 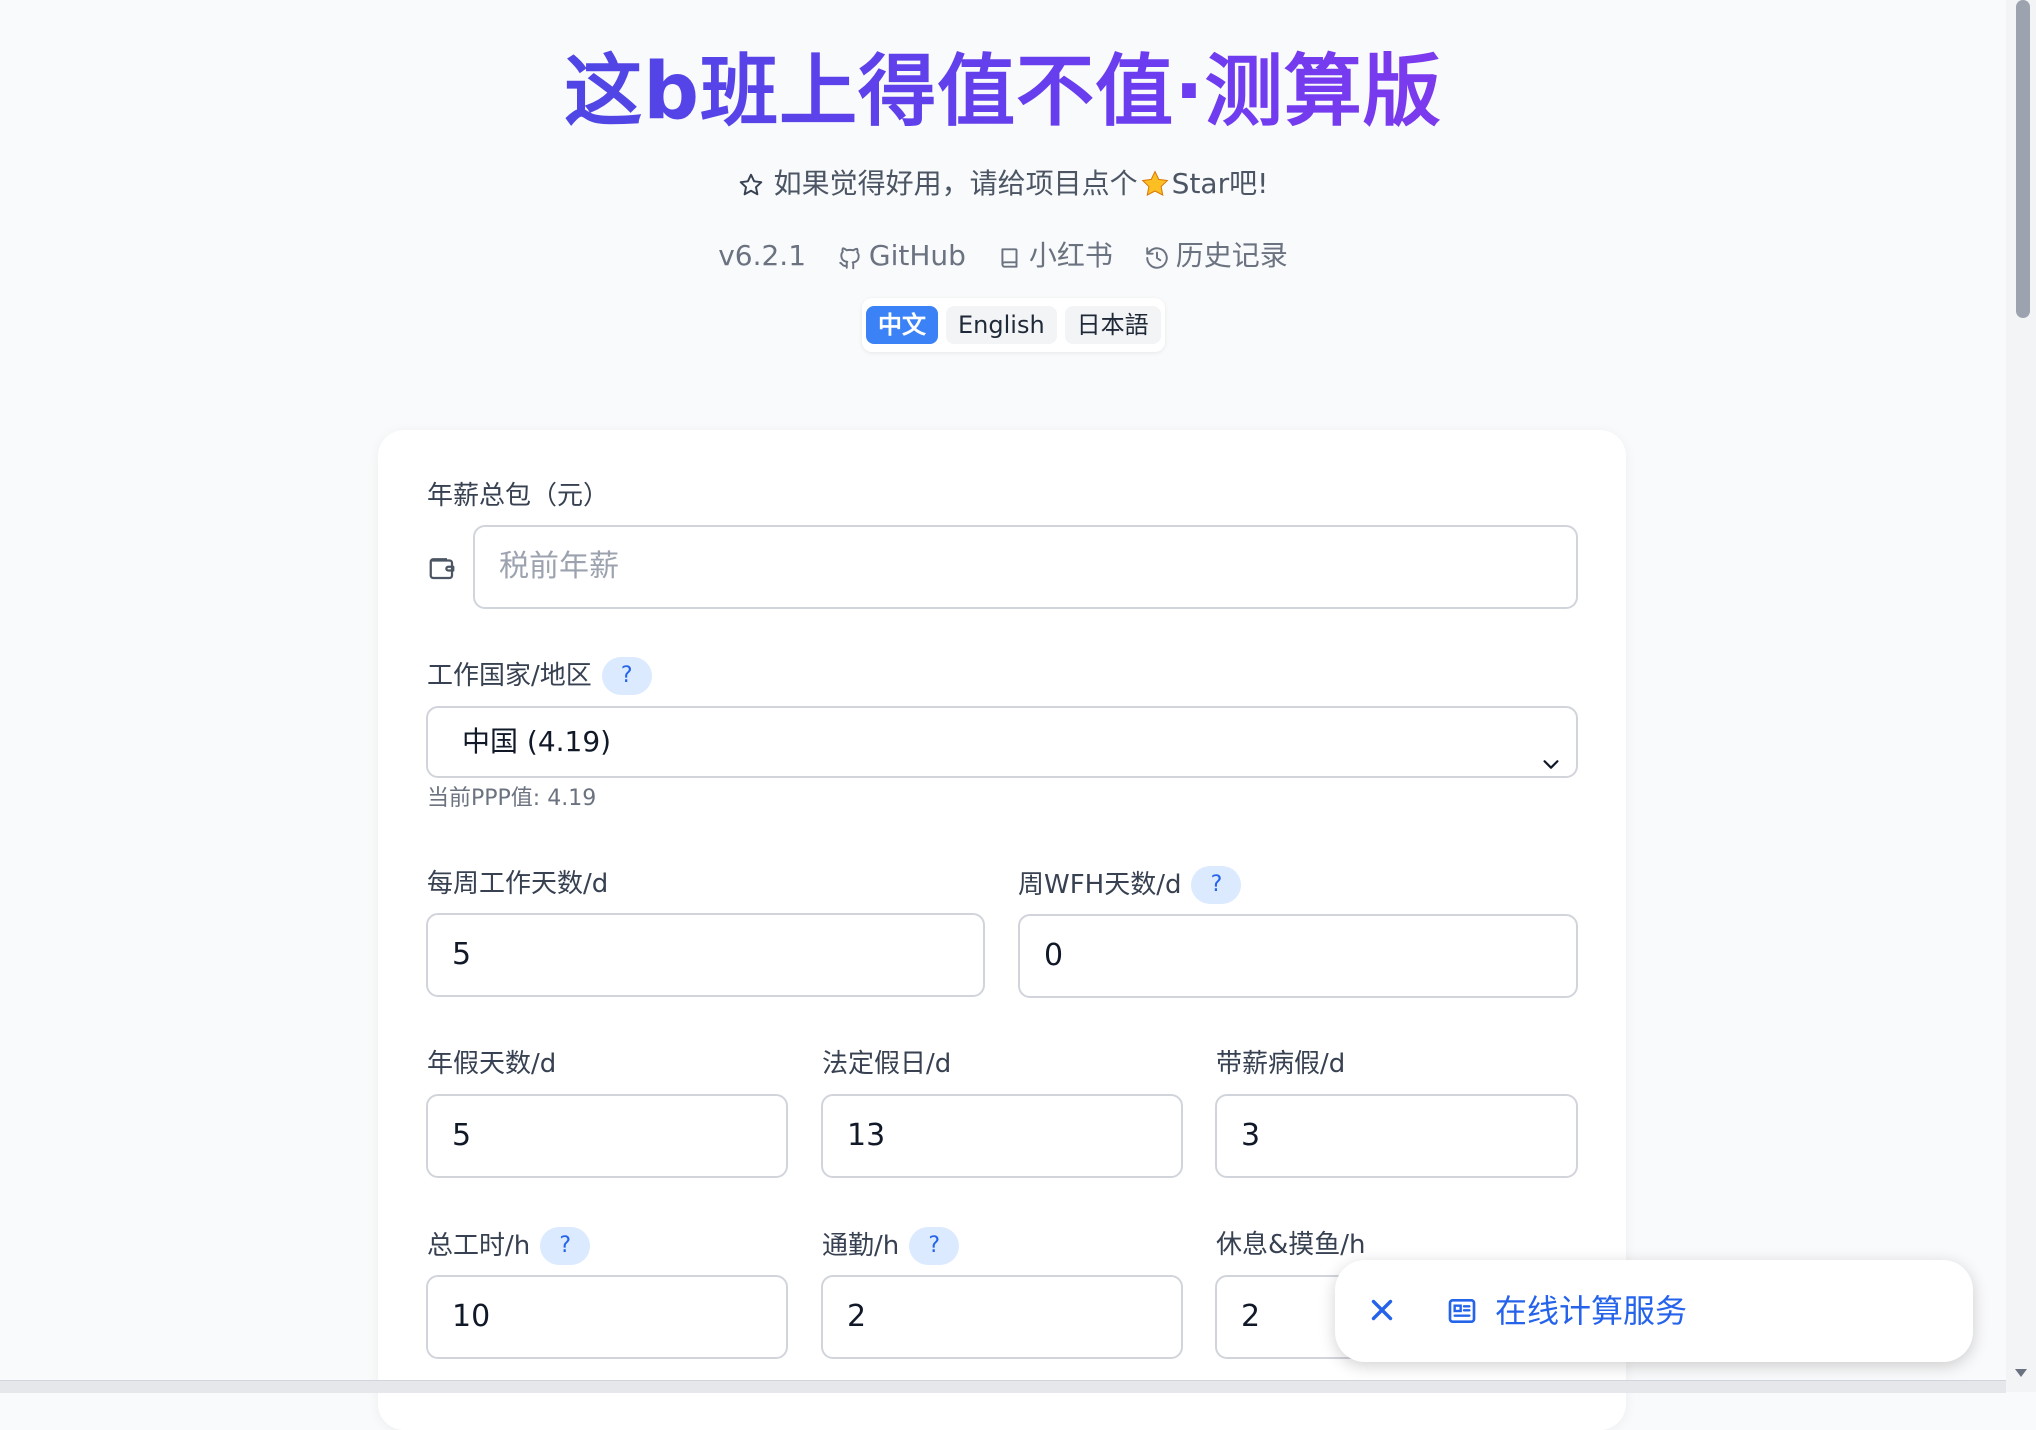 I want to click on commute-help-button: ?, so click(x=934, y=1246).